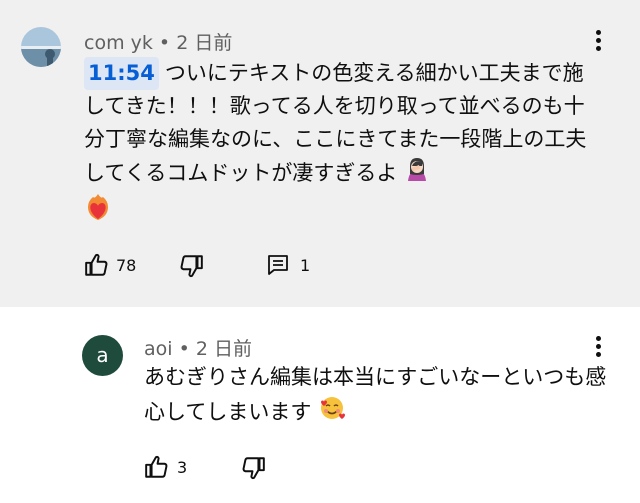 The height and width of the screenshot is (503, 640). I want to click on comment-author: com yk, so click(118, 43).